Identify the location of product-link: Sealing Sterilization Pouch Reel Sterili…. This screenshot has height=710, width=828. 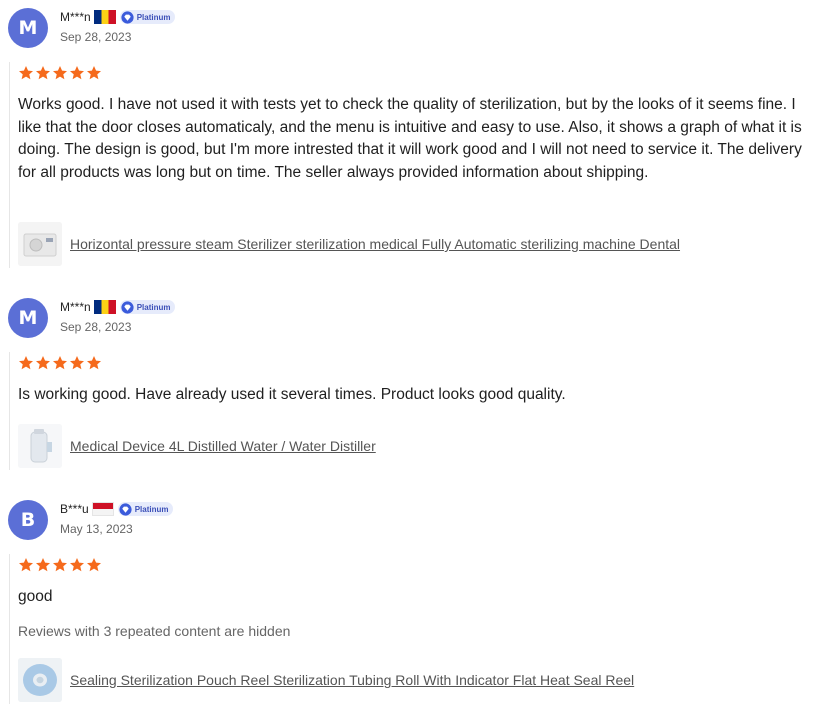
(326, 680).